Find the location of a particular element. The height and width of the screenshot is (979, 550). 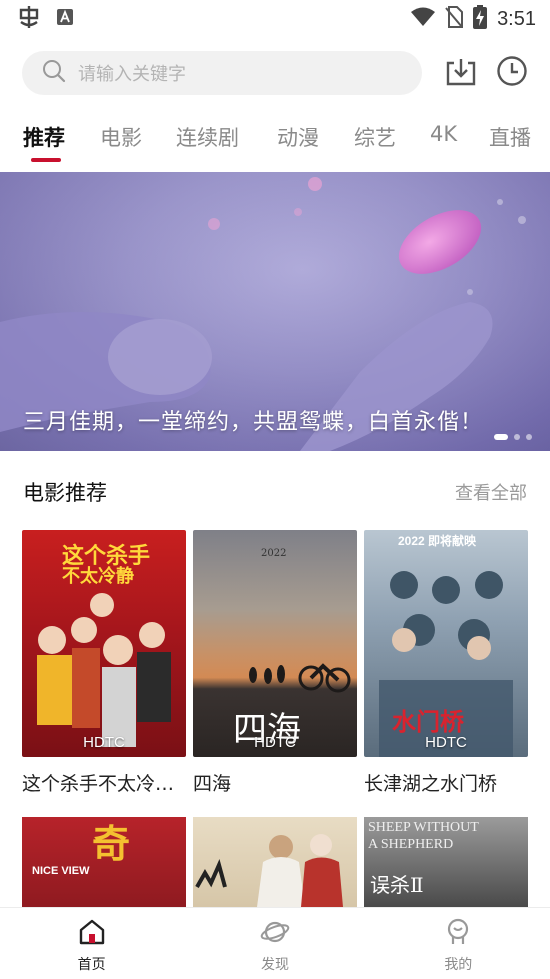

status-bar: 3:51 is located at coordinates (275, 19).